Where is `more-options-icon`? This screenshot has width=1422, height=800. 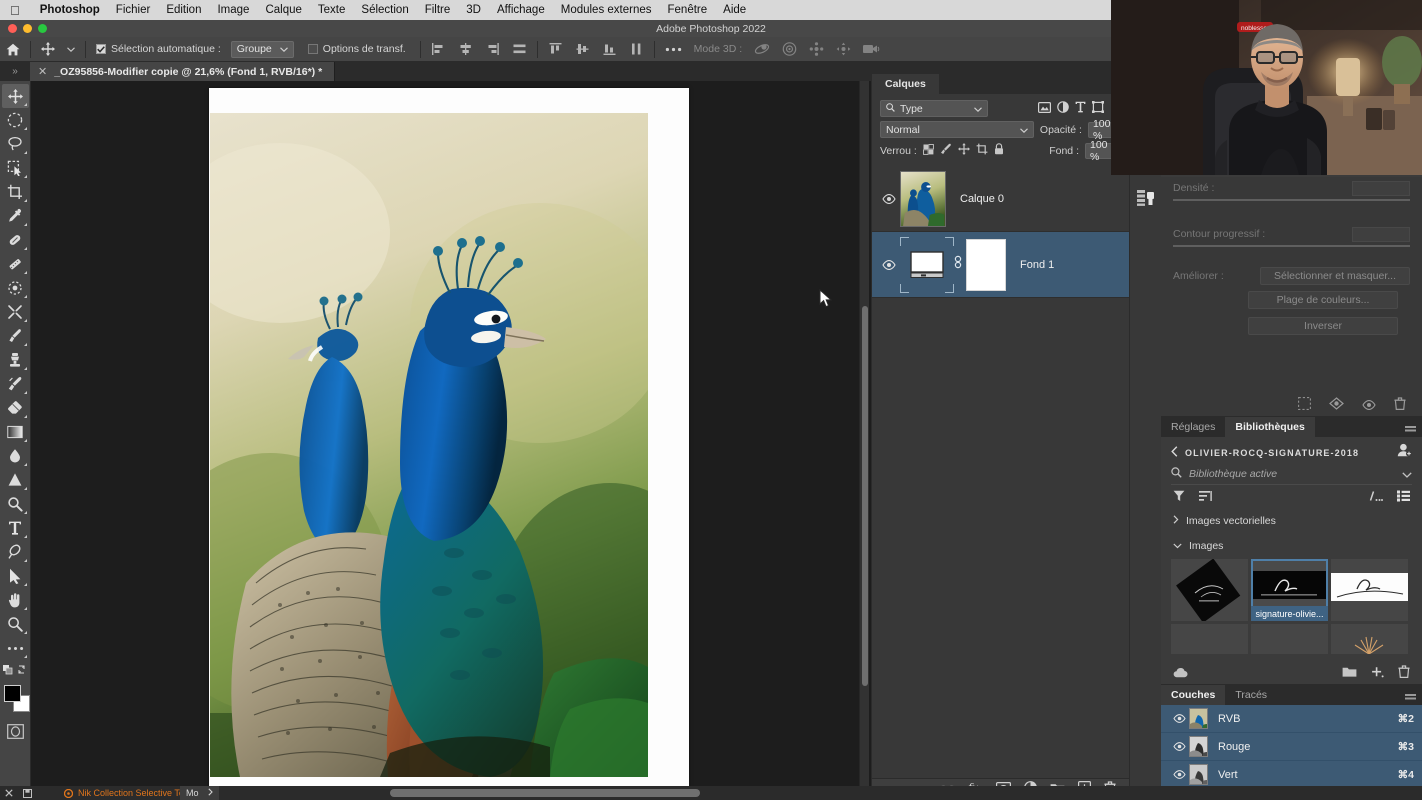 more-options-icon is located at coordinates (673, 49).